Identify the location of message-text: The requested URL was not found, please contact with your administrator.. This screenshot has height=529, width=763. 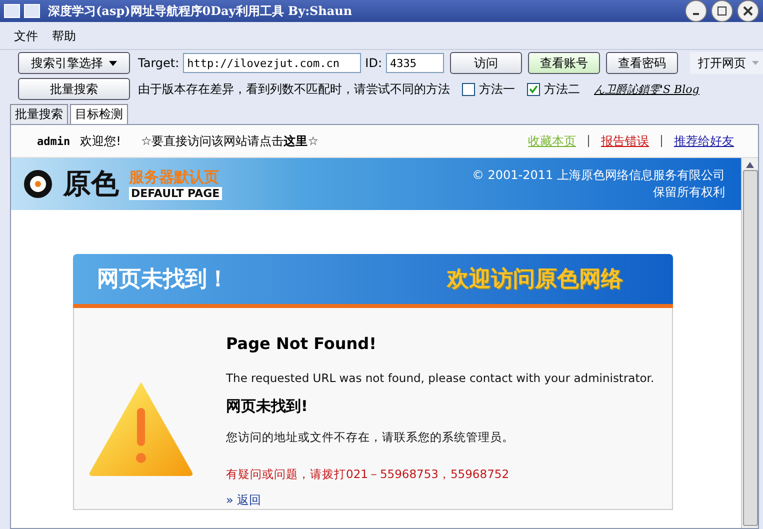
(440, 378).